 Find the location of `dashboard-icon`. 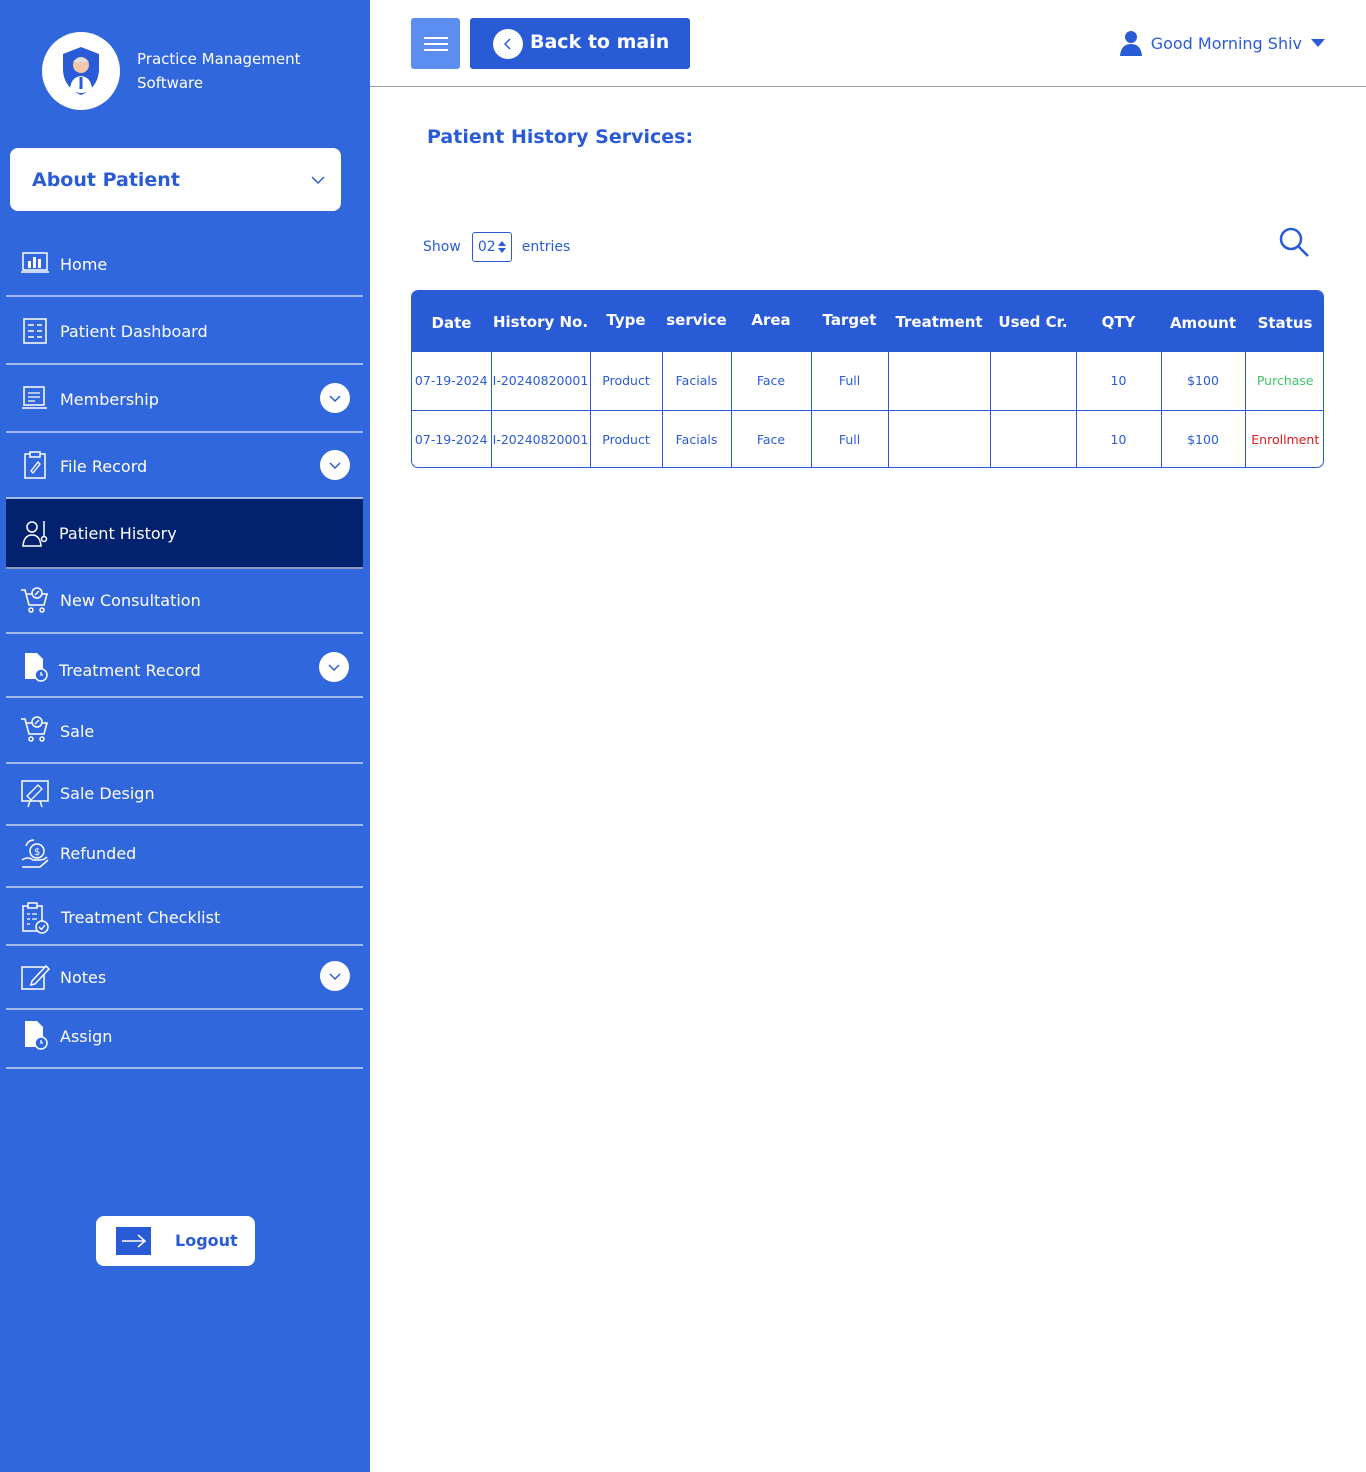

dashboard-icon is located at coordinates (35, 331).